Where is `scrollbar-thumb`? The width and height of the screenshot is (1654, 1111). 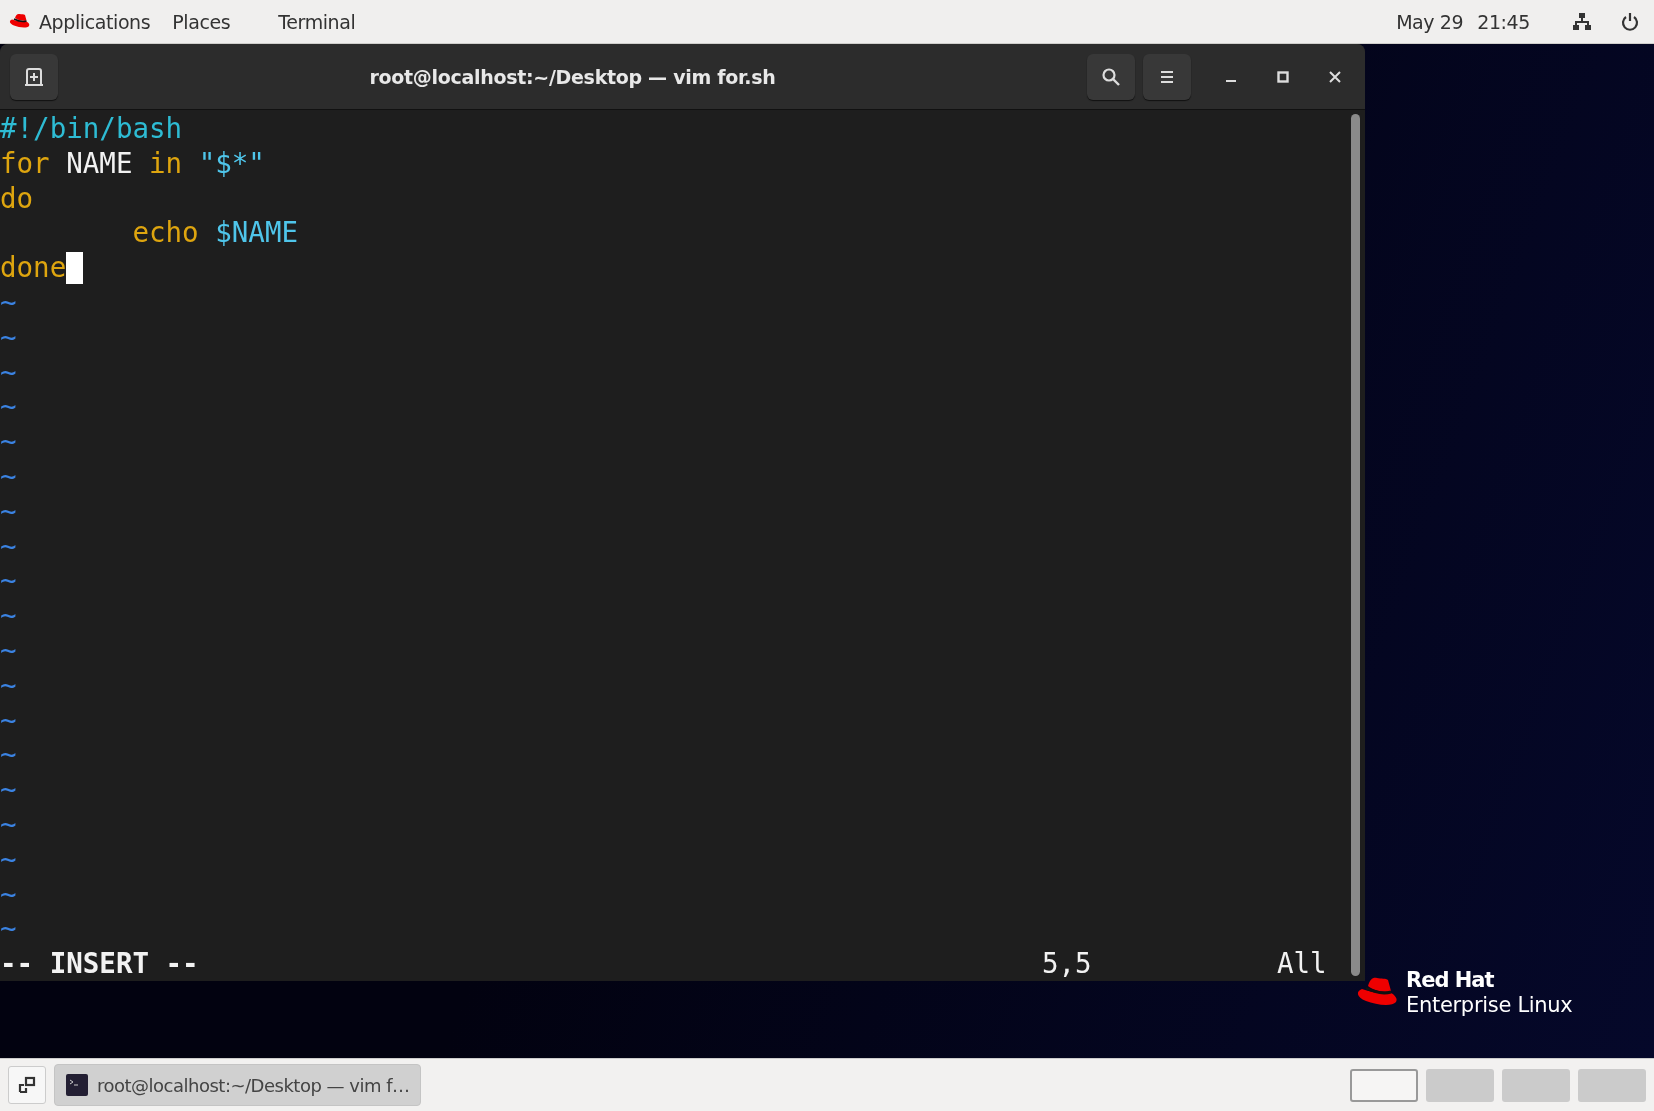
scrollbar-thumb is located at coordinates (1355, 545).